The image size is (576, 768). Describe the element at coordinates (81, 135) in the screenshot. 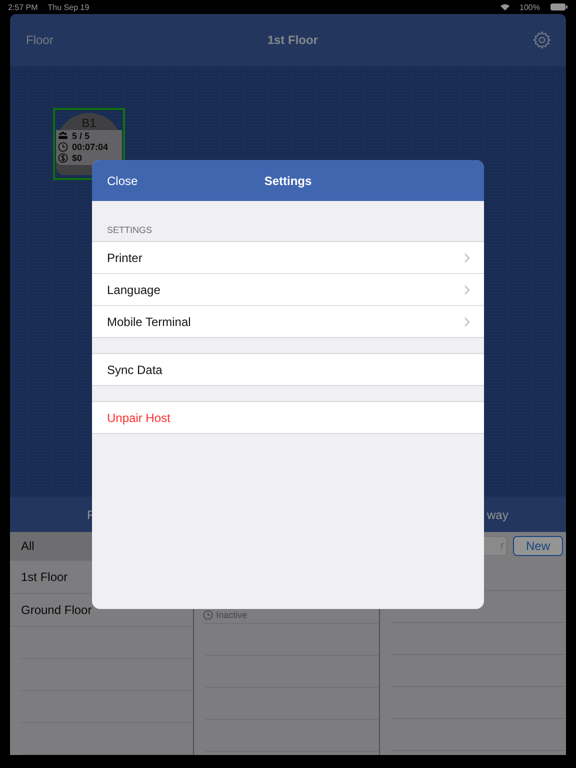

I see `guest-count: 5 / 5` at that location.